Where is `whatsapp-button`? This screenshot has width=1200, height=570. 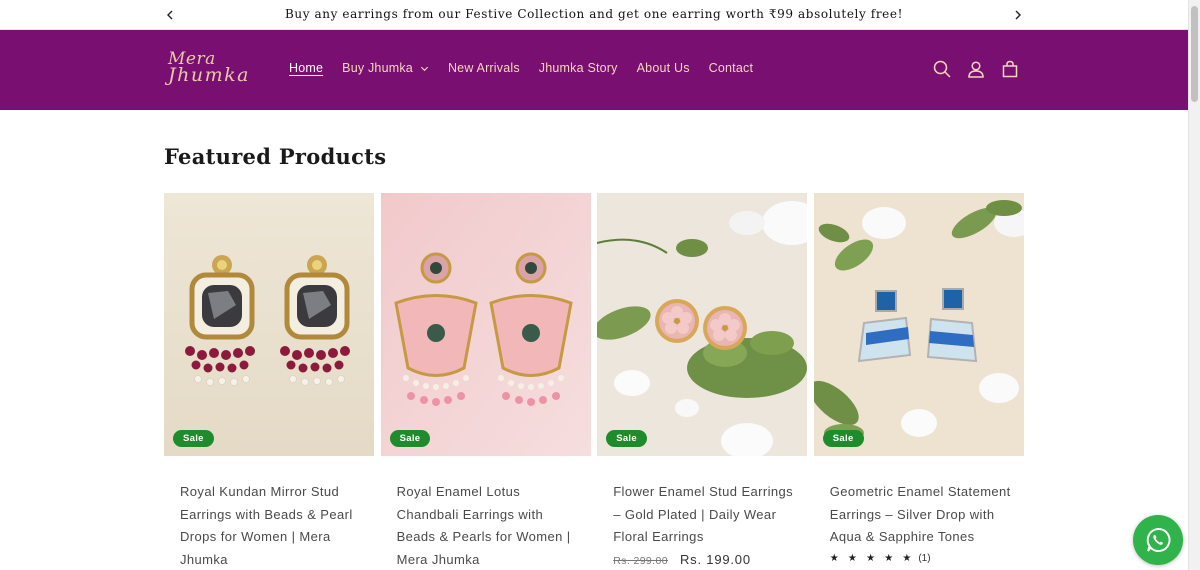
whatsapp-button is located at coordinates (1158, 540).